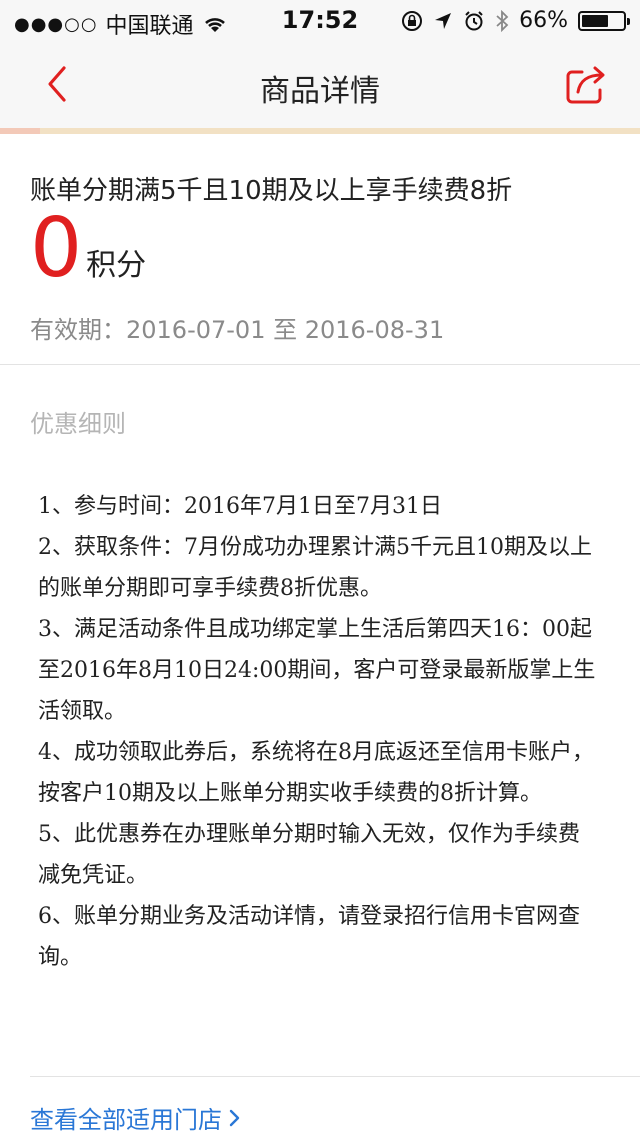  I want to click on page-title: 商品详情, so click(320, 91).